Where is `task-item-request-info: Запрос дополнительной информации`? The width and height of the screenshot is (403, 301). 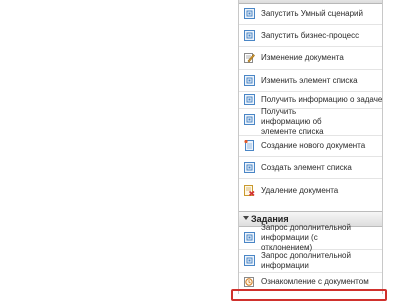 task-item-request-info: Запрос дополнительной информации is located at coordinates (310, 261).